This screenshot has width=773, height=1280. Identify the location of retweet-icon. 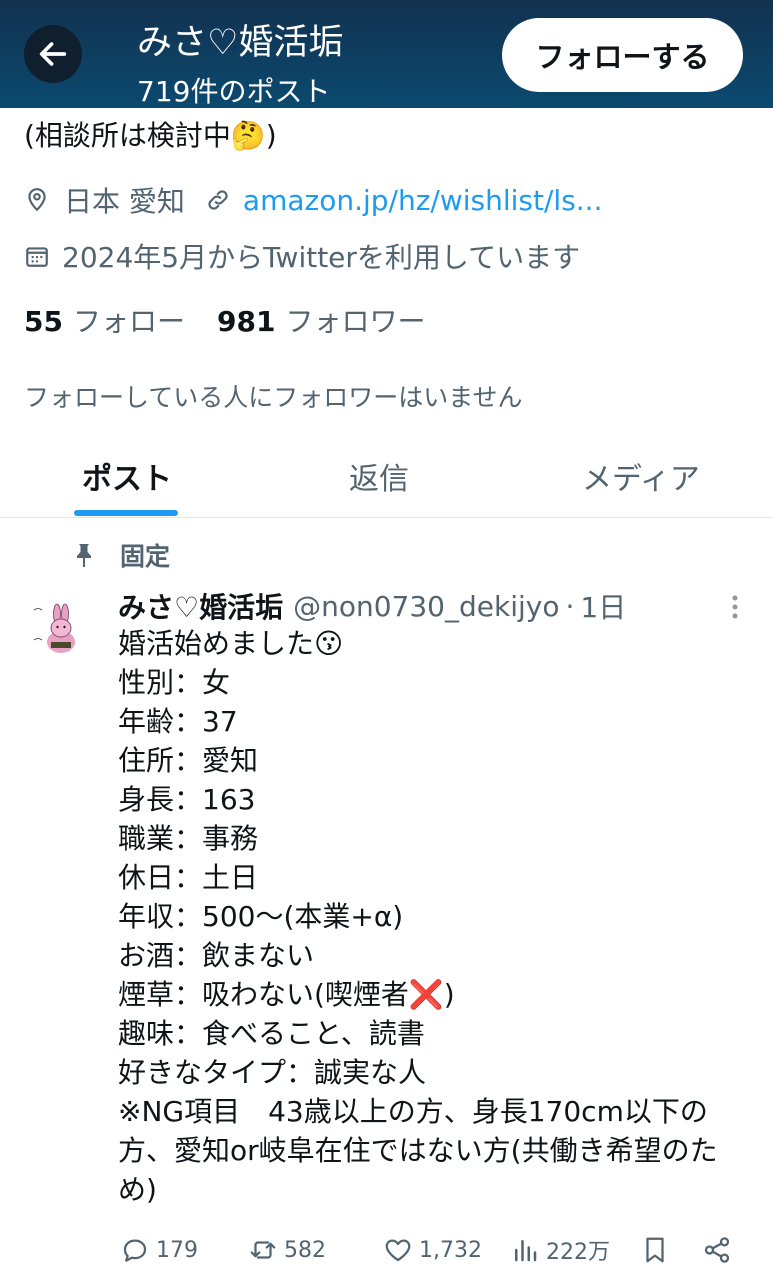
(263, 1250).